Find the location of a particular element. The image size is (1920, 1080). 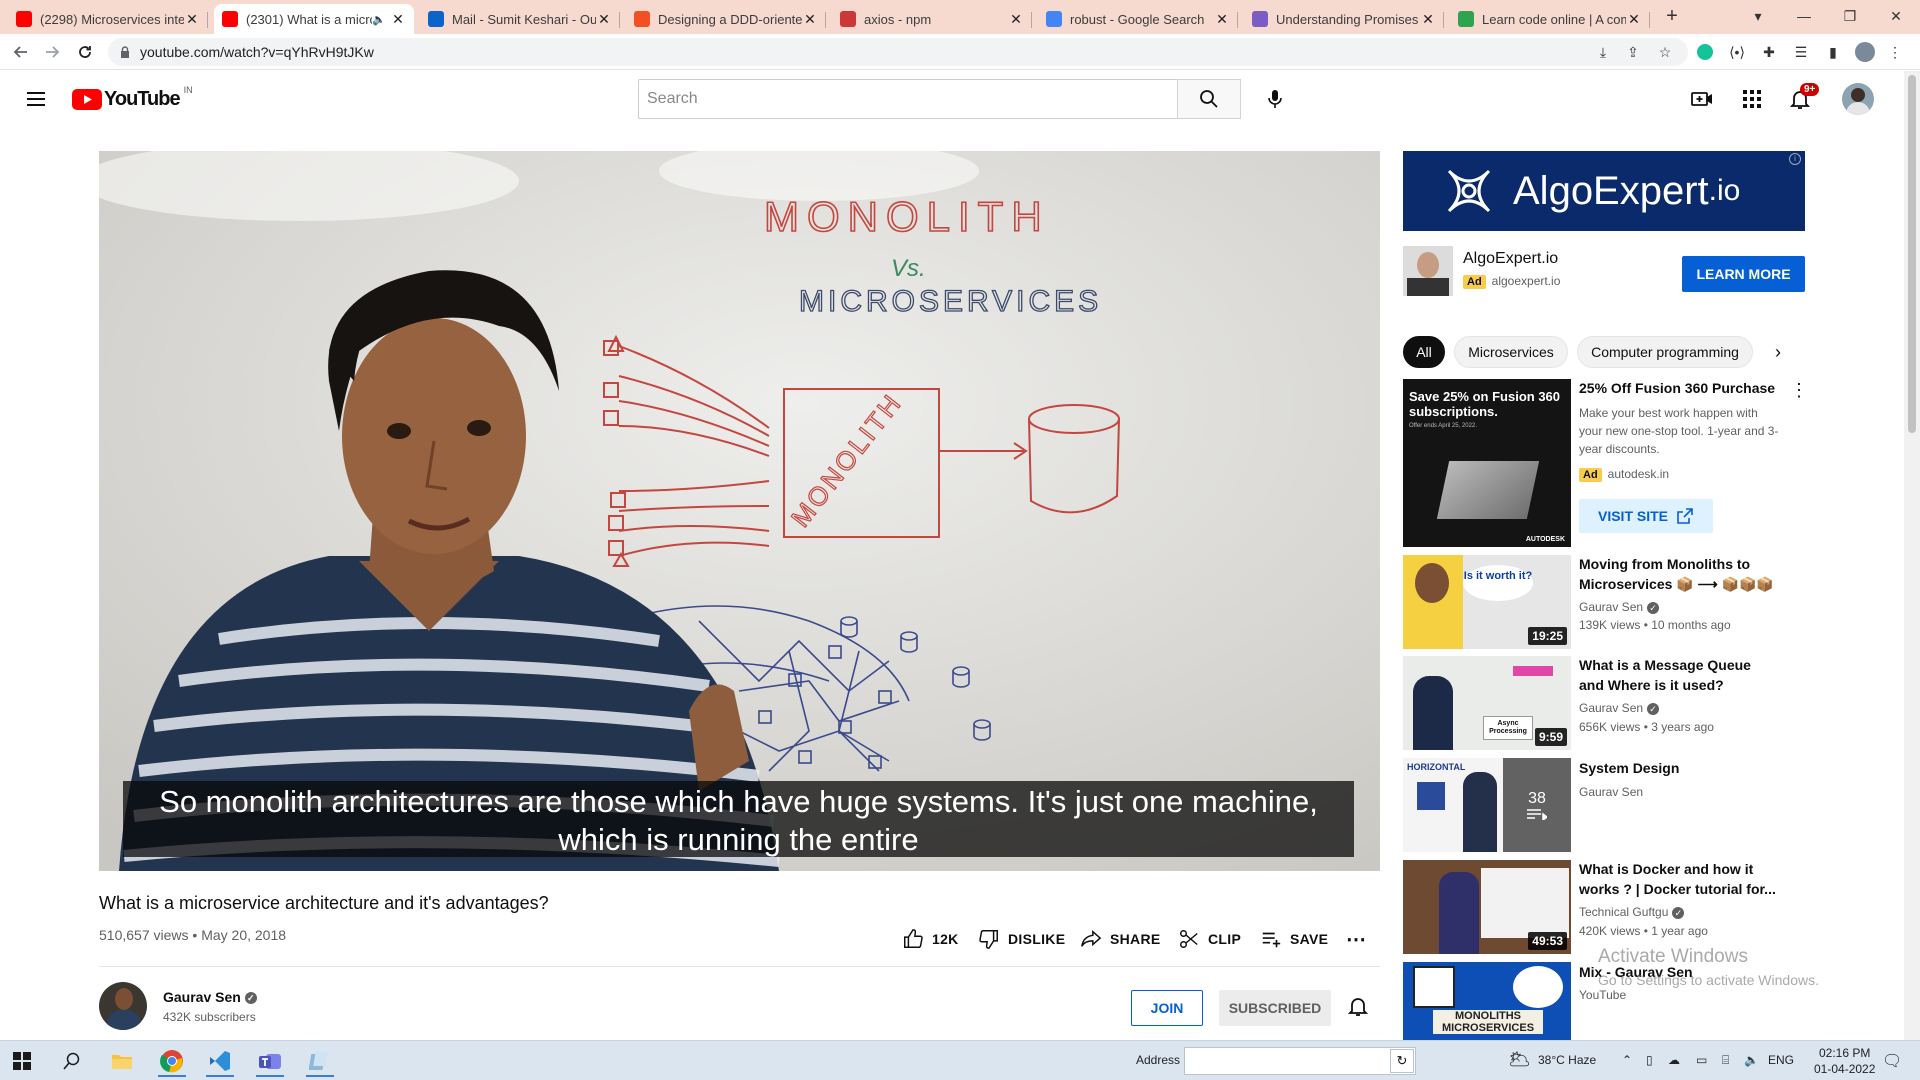

save-button: SAVE is located at coordinates (1294, 939).